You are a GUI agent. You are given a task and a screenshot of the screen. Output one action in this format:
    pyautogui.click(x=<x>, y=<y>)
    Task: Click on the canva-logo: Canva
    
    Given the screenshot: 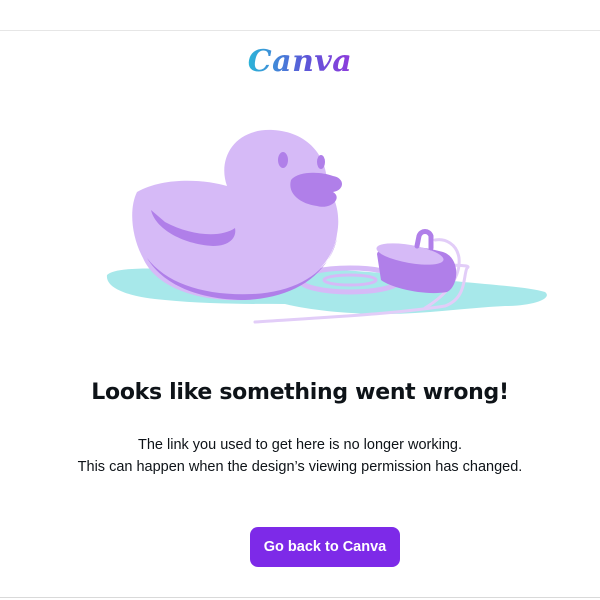 What is the action you would take?
    pyautogui.click(x=300, y=61)
    